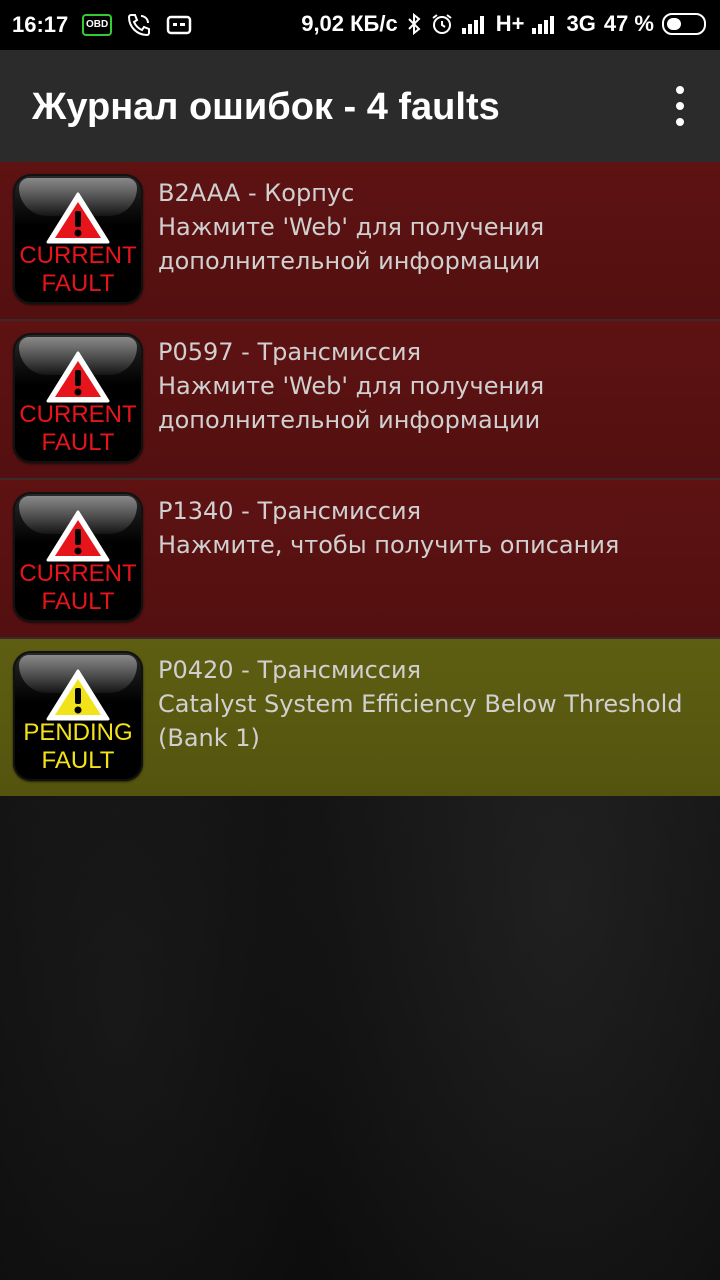 The image size is (720, 1280). What do you see at coordinates (581, 23) in the screenshot?
I see `network-type-2: 3G` at bounding box center [581, 23].